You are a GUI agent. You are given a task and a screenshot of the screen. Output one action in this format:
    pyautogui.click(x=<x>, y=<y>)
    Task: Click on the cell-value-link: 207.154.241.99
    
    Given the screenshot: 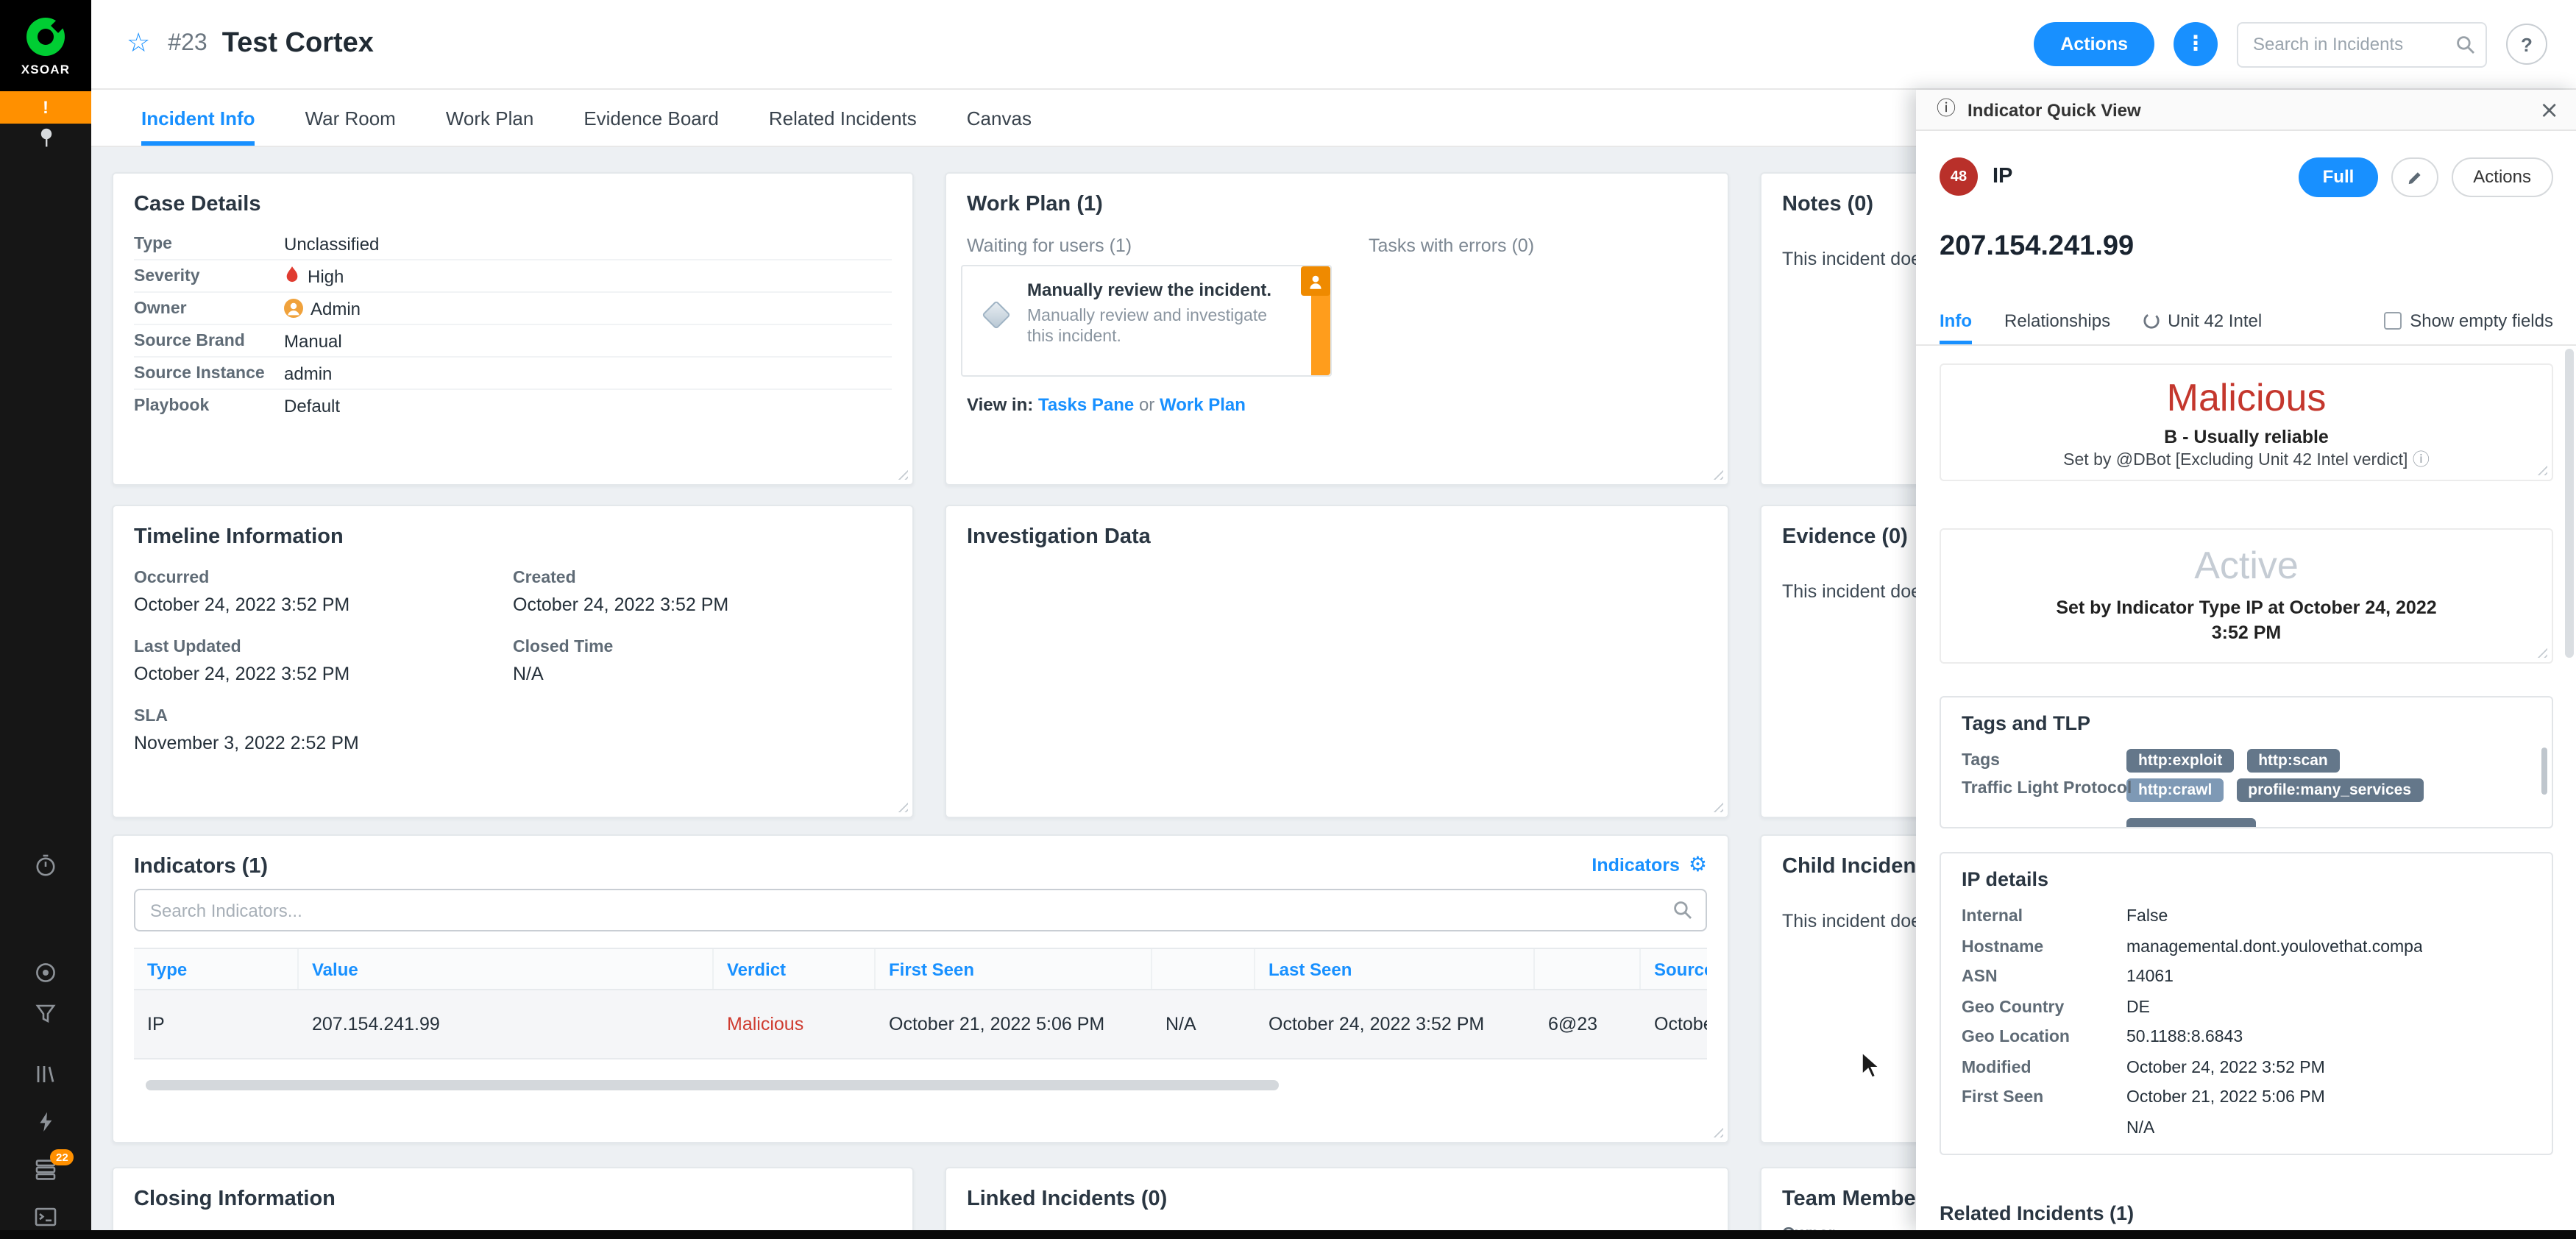 What is the action you would take?
    pyautogui.click(x=506, y=1024)
    